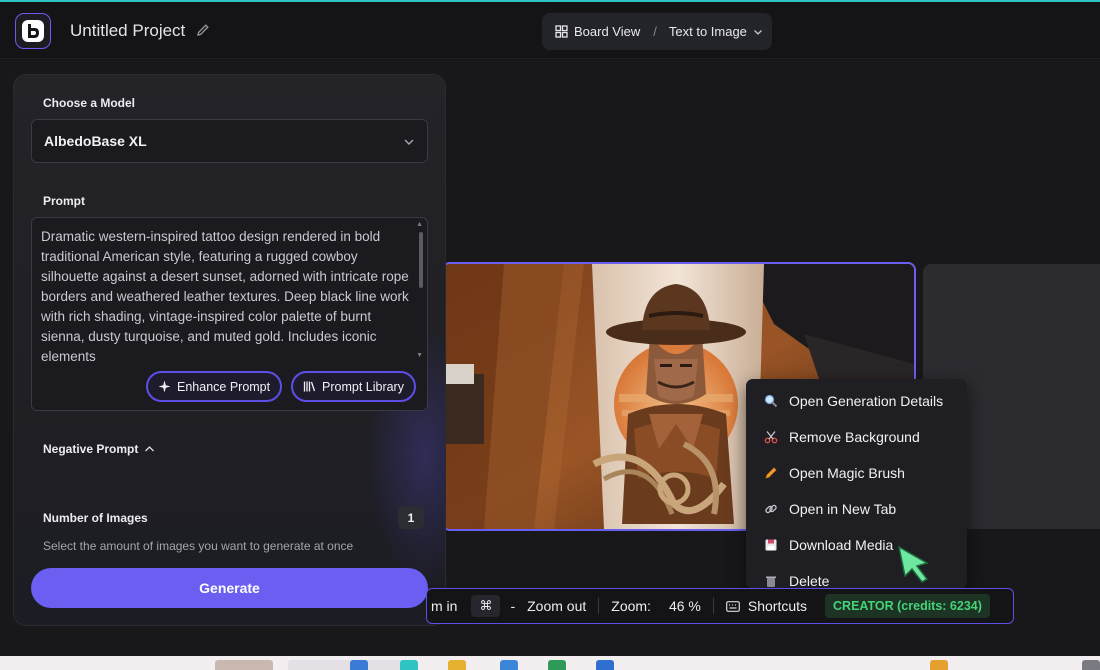 The image size is (1100, 670). I want to click on menu-item-open-generation-details: Open Generation Details, so click(856, 401).